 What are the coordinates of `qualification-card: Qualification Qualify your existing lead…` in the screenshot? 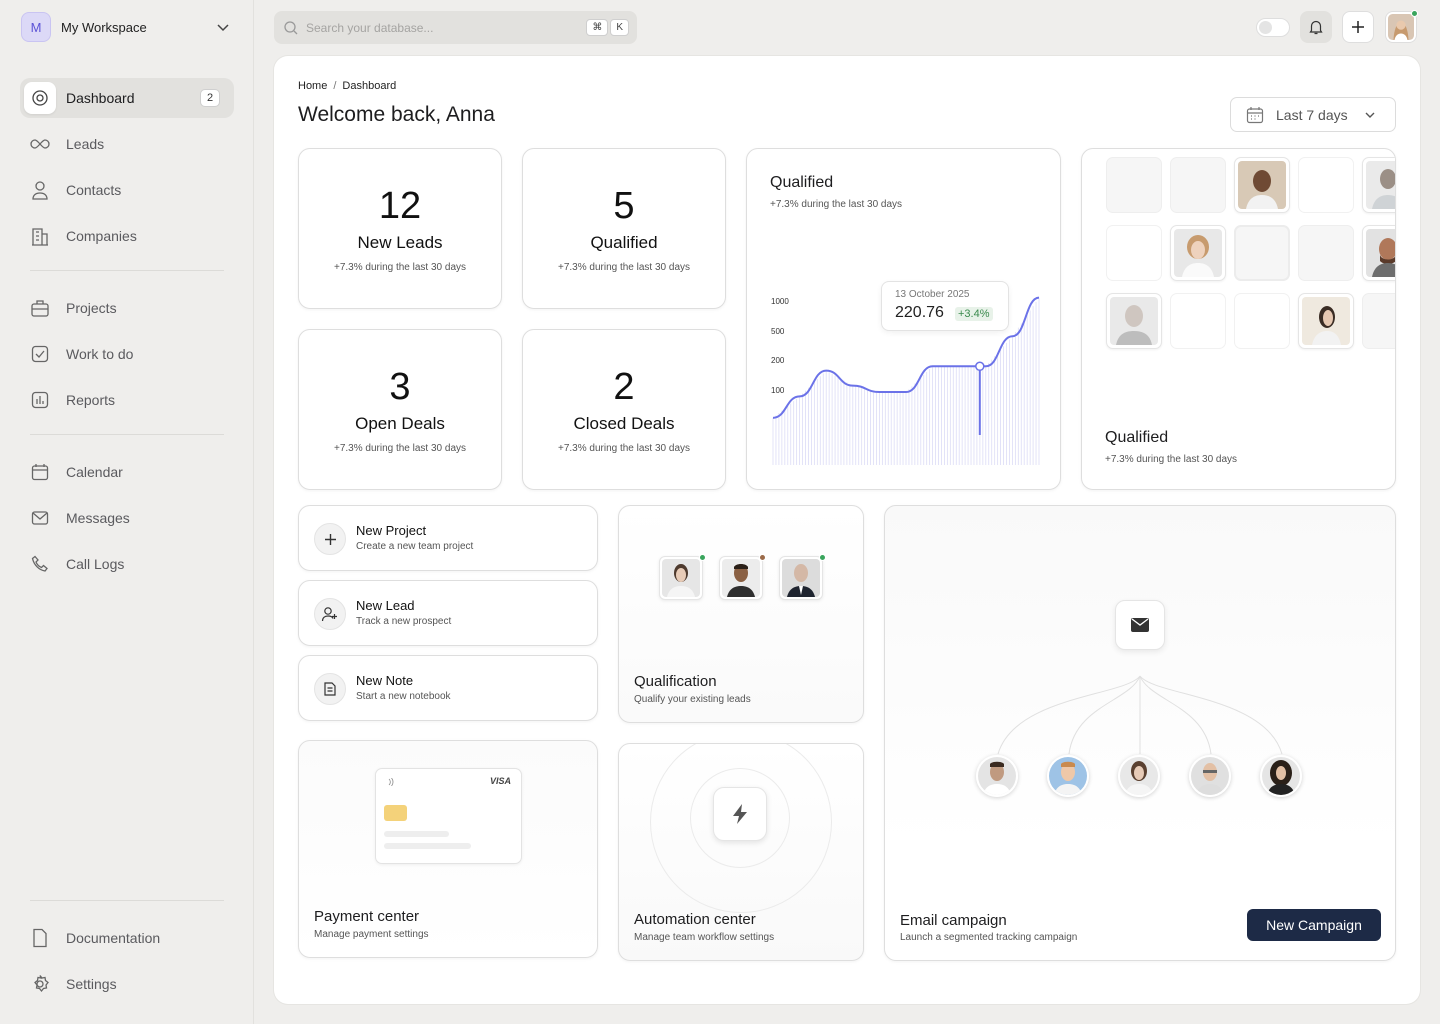 It's located at (741, 614).